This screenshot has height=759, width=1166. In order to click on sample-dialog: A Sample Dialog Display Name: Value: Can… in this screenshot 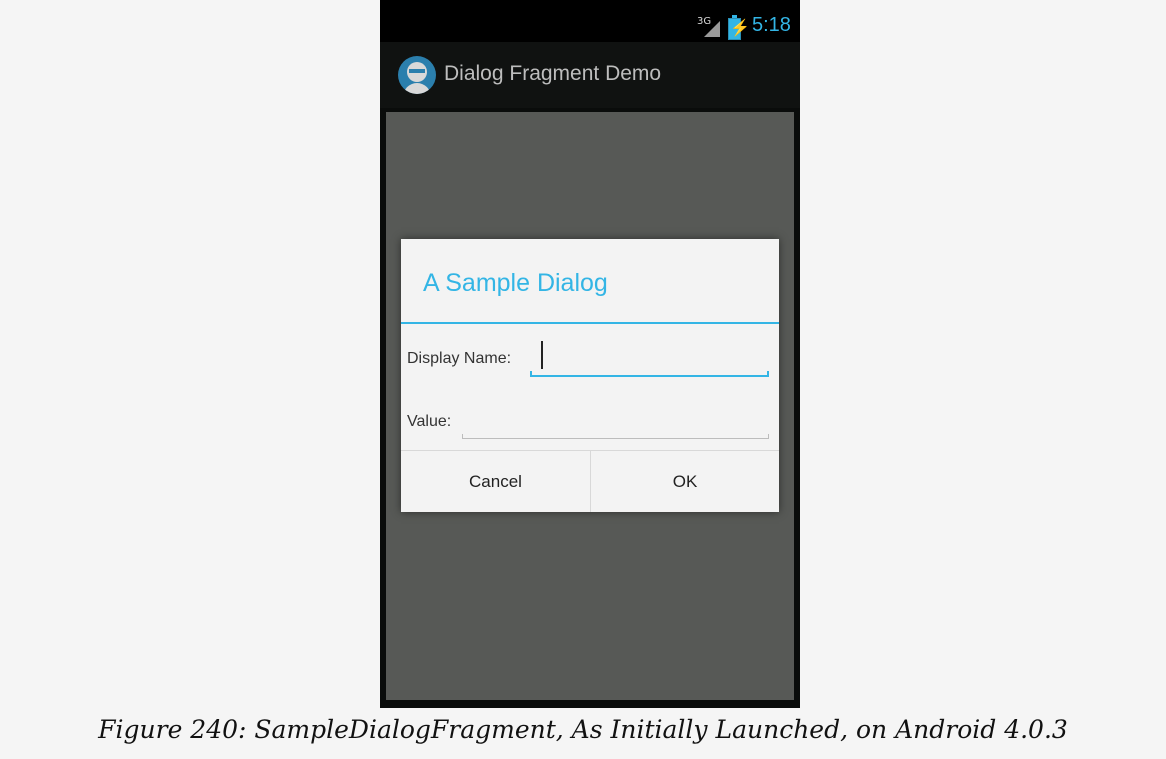, I will do `click(590, 375)`.